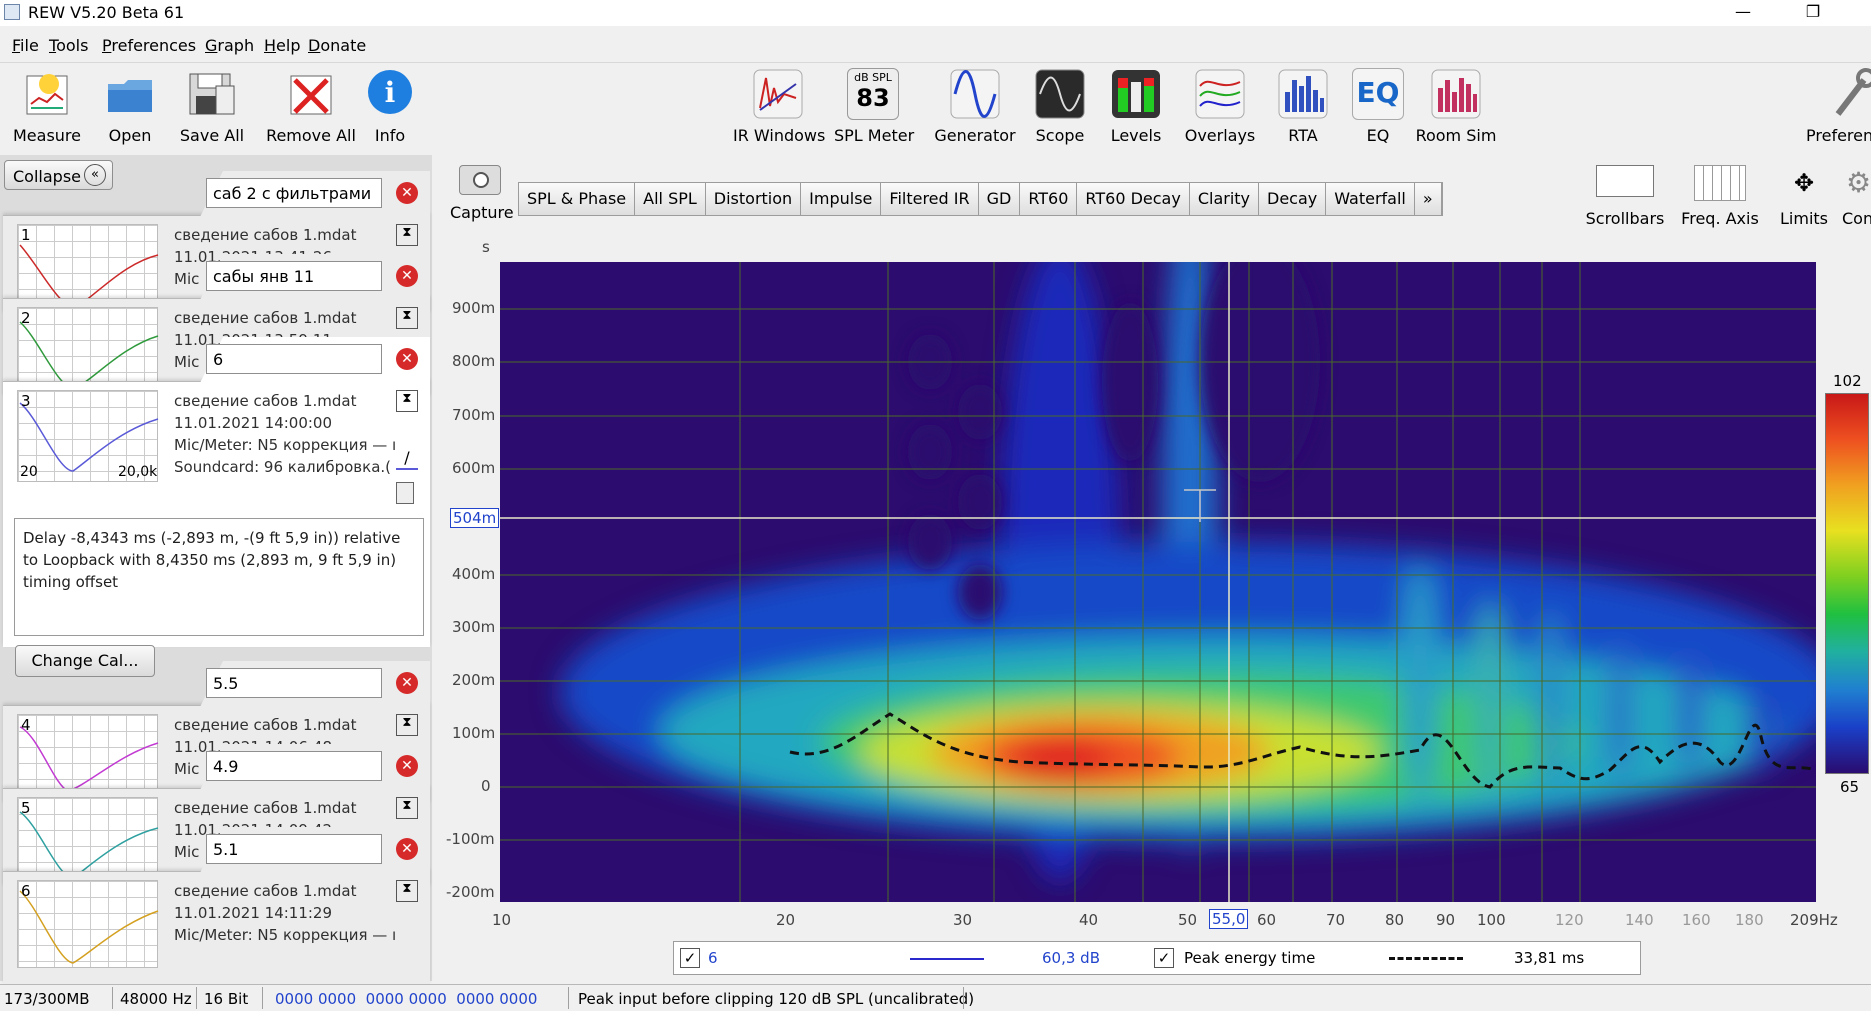  Describe the element at coordinates (282, 45) in the screenshot. I see `menu-help: Help` at that location.